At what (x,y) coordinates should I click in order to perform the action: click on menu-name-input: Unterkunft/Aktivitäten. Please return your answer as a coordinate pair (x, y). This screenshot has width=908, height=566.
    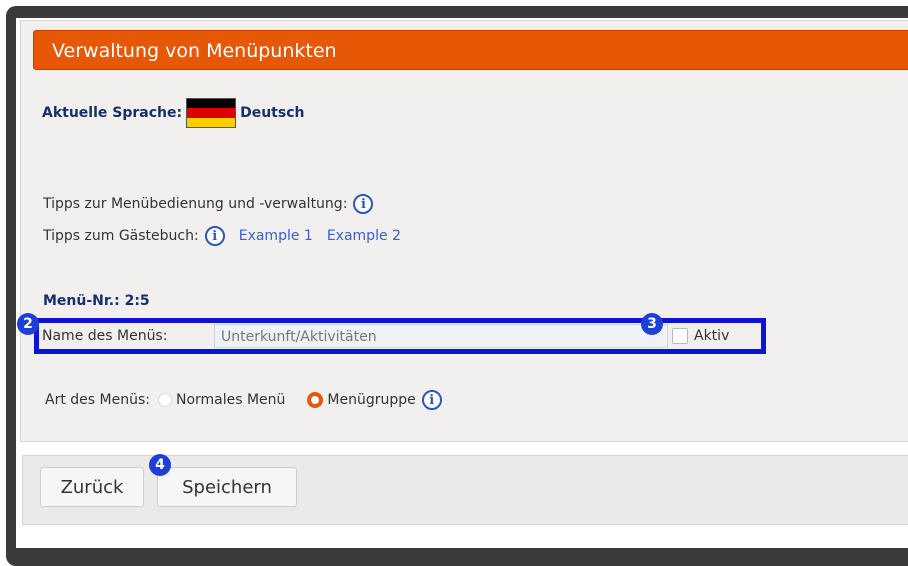
    Looking at the image, I should click on (441, 336).